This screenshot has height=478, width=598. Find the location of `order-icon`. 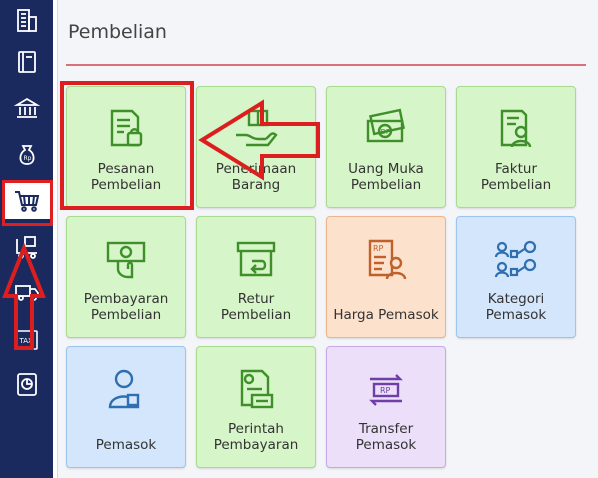

order-icon is located at coordinates (126, 129).